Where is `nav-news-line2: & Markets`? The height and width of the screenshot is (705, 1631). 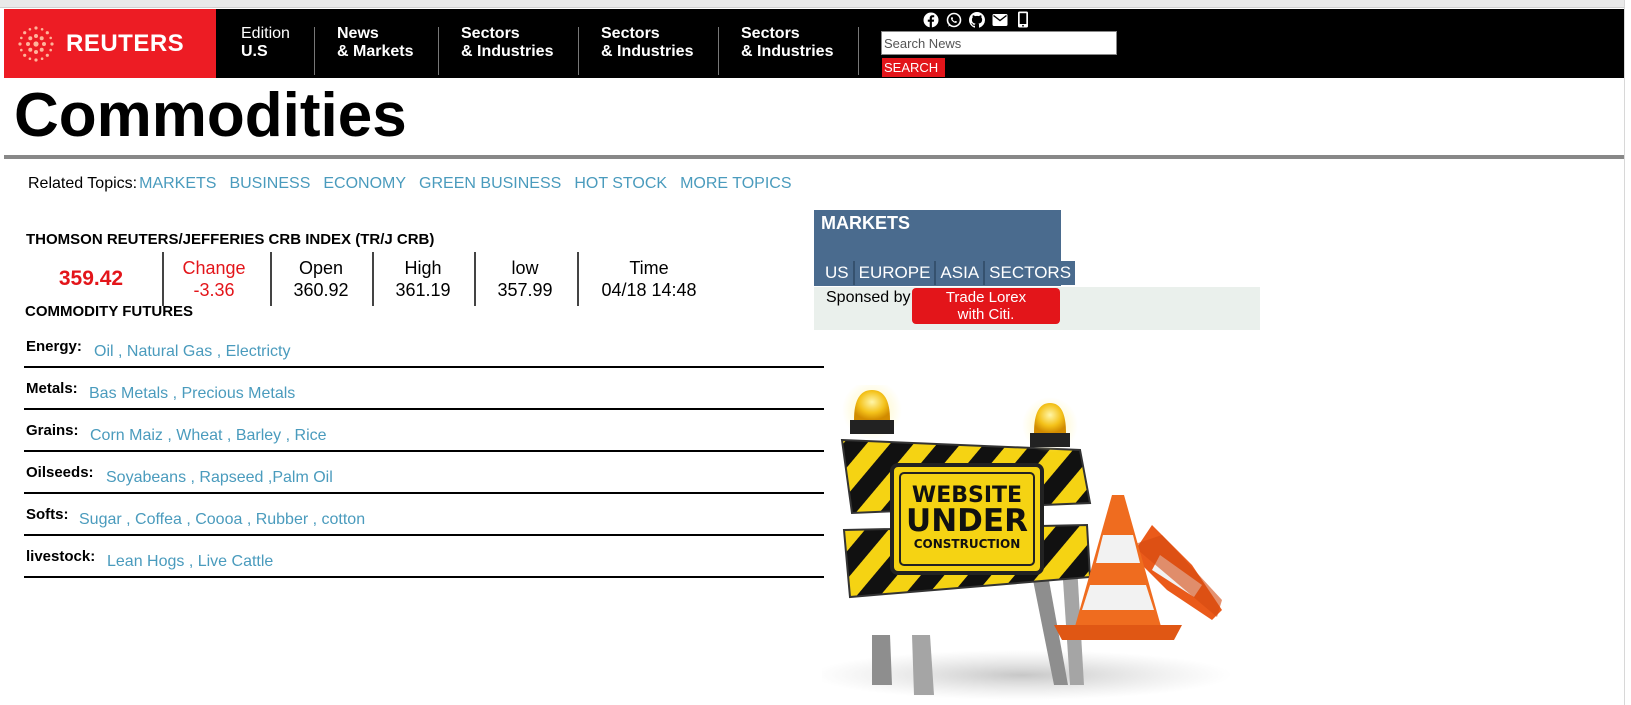 nav-news-line2: & Markets is located at coordinates (375, 51).